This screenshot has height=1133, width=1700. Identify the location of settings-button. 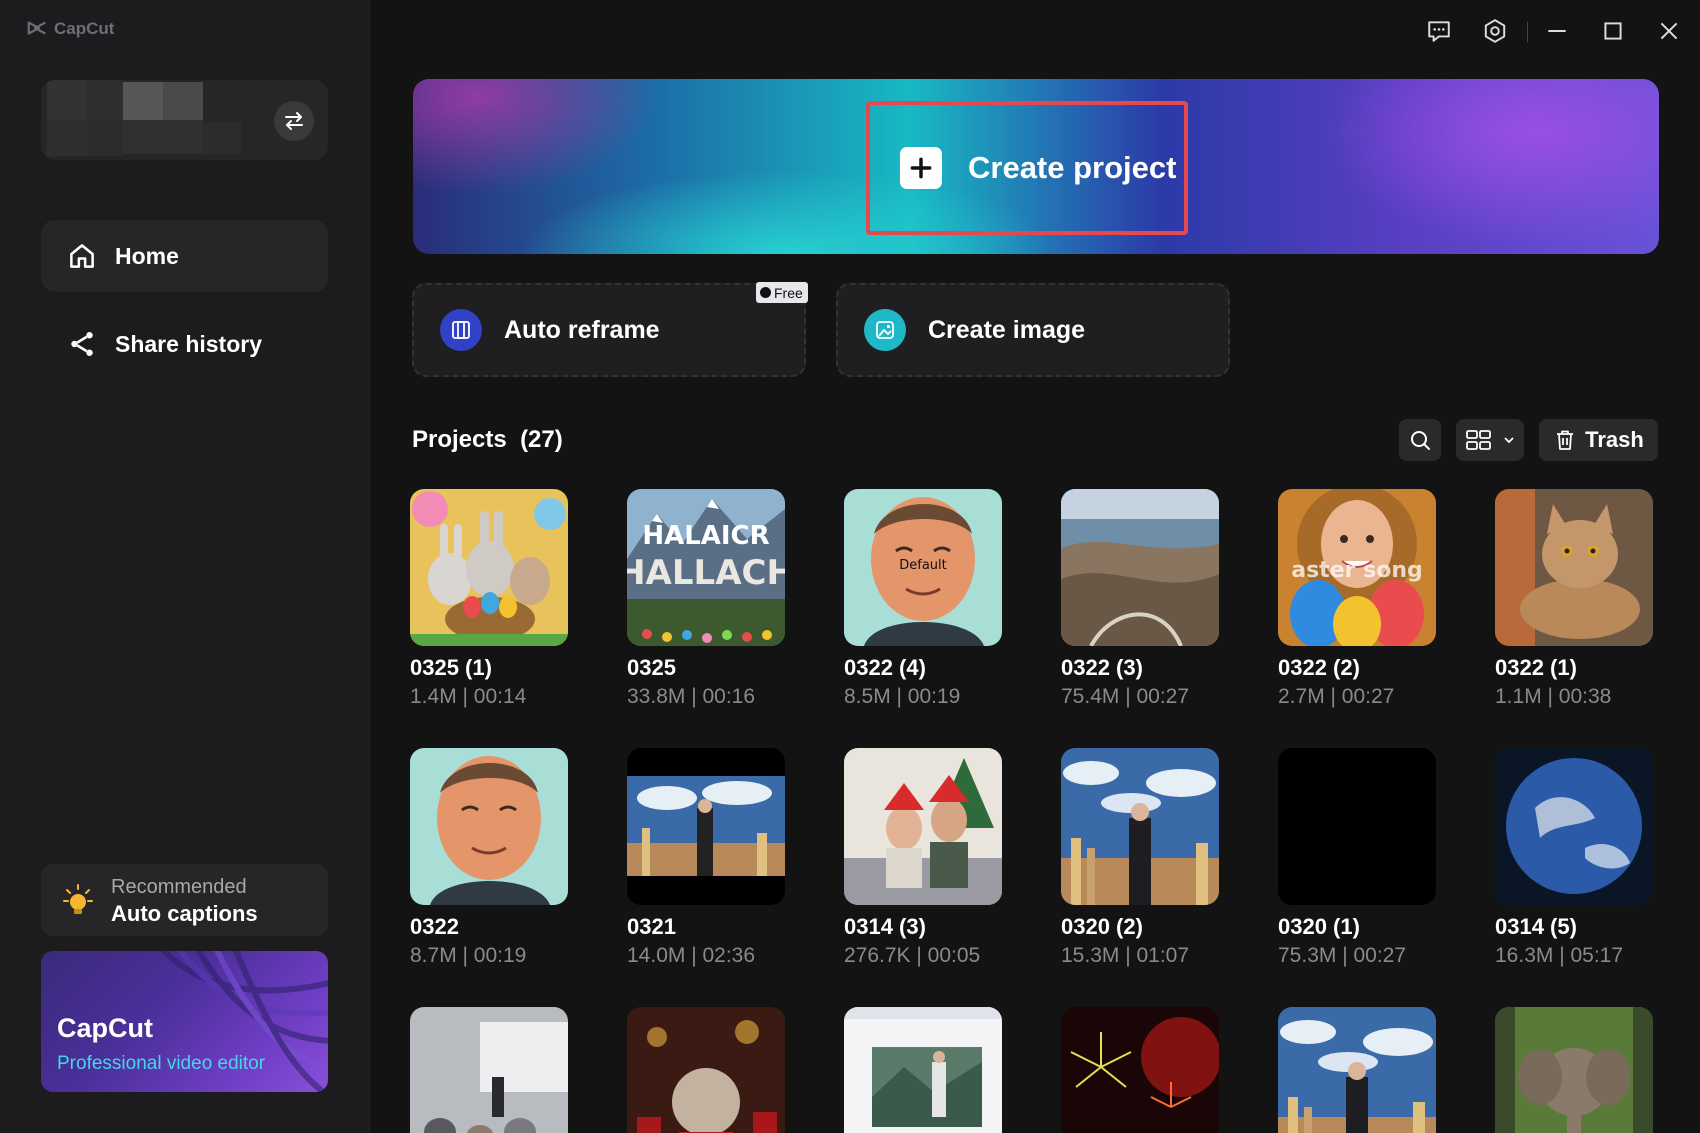
(1495, 31).